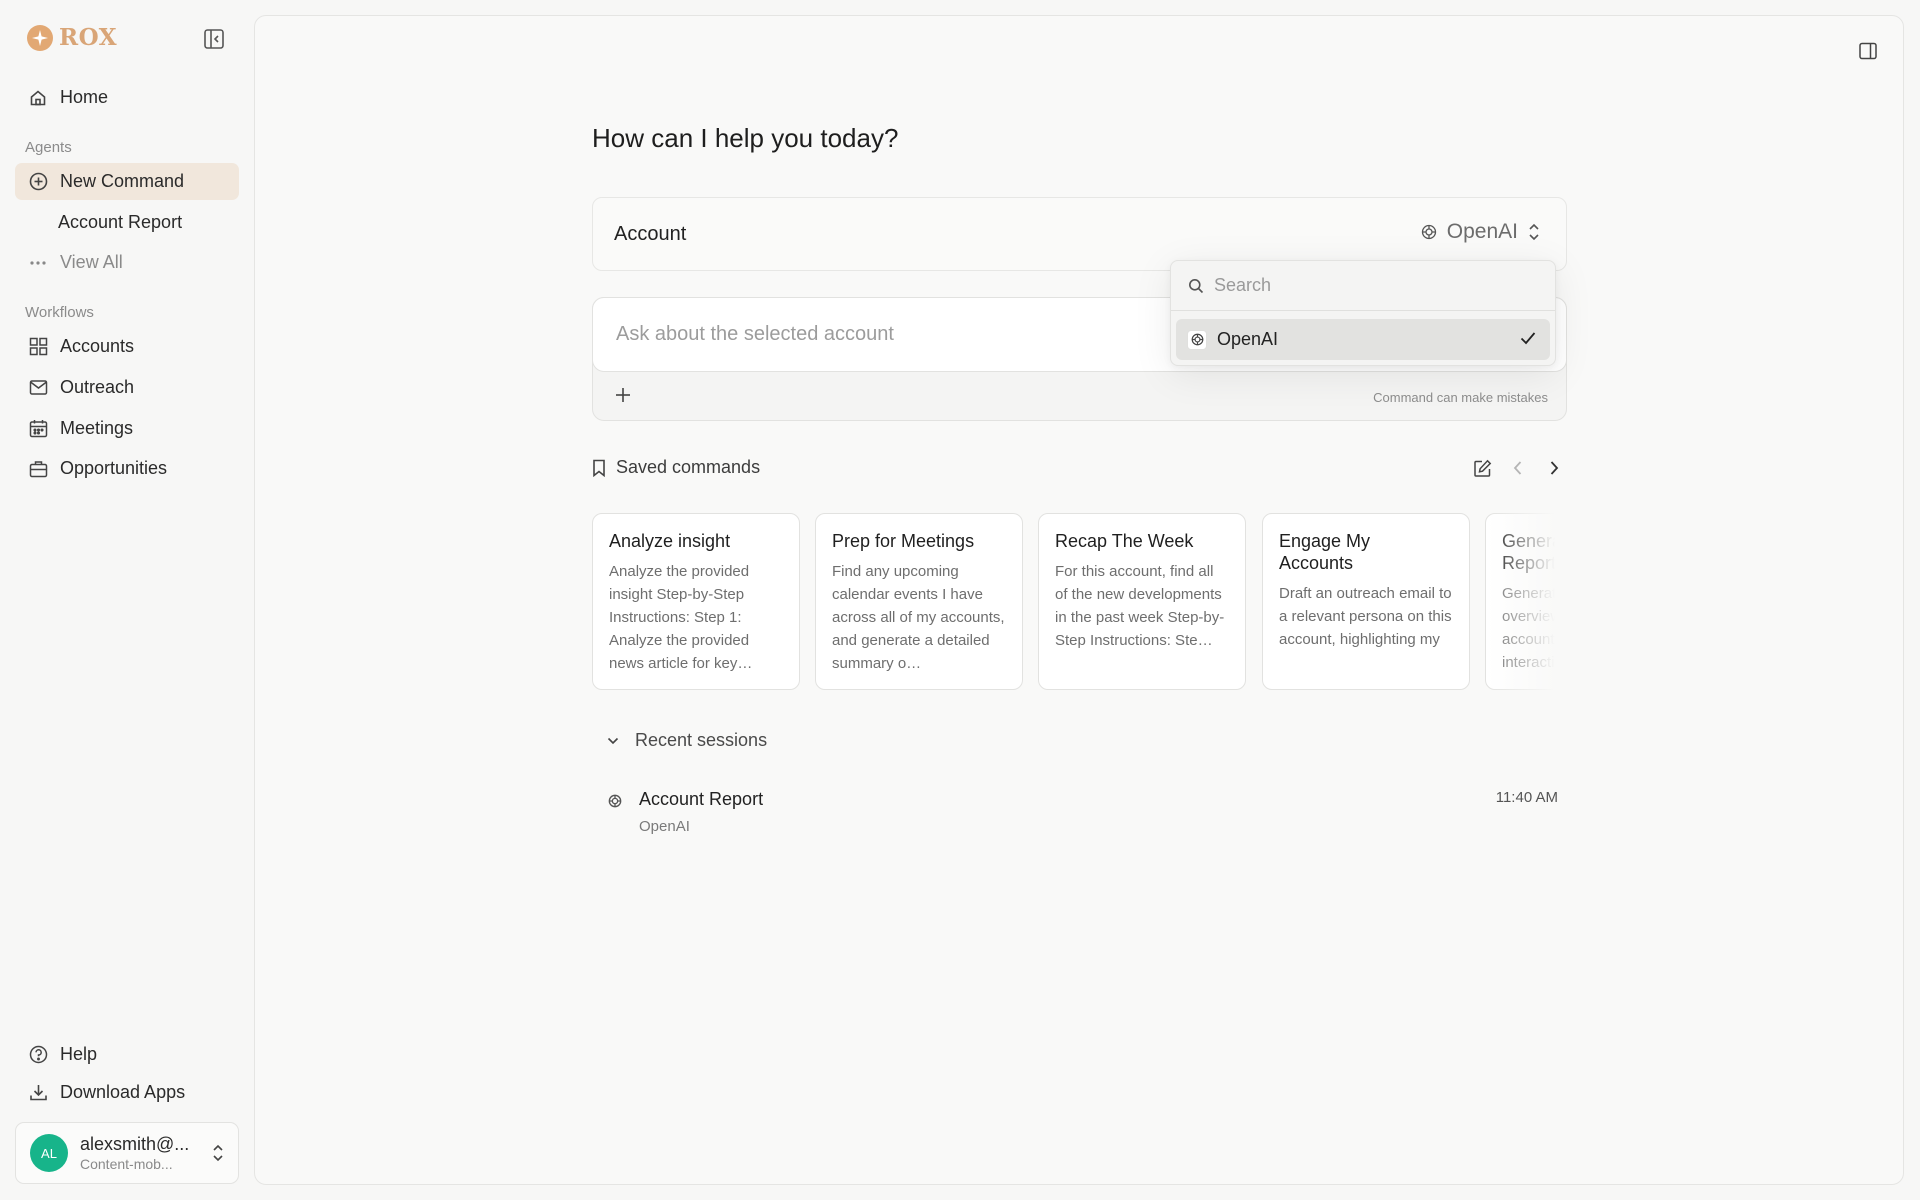  I want to click on avatar: AL, so click(49, 1153).